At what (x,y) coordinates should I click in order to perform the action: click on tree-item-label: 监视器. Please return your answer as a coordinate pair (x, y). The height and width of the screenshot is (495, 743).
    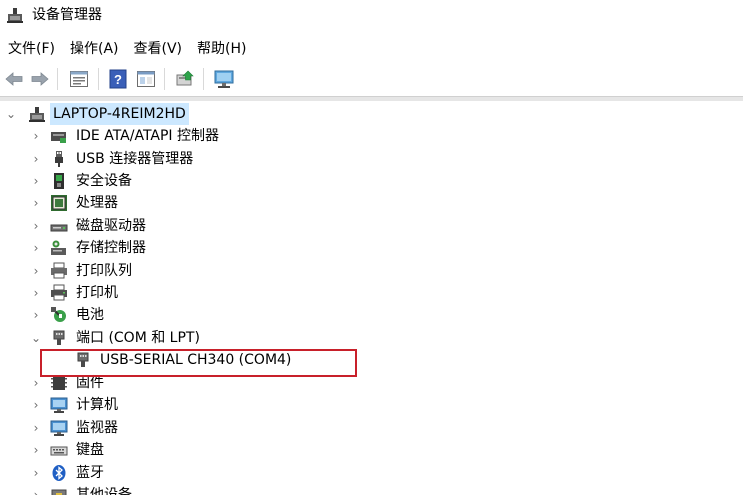
    Looking at the image, I should click on (97, 428).